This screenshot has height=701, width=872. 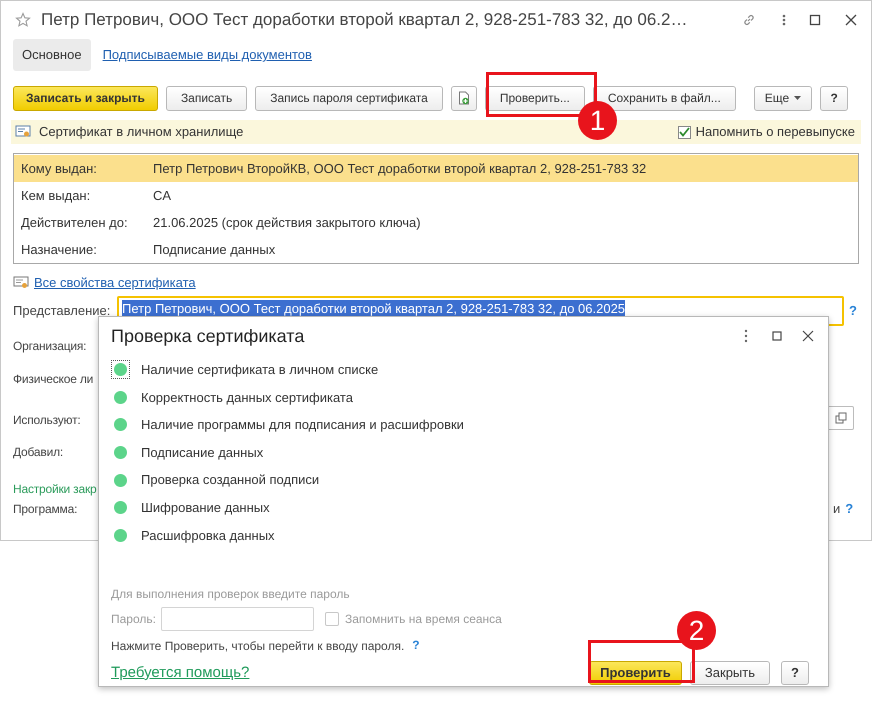 I want to click on properties-link: Все свойства сертификата, so click(x=115, y=283).